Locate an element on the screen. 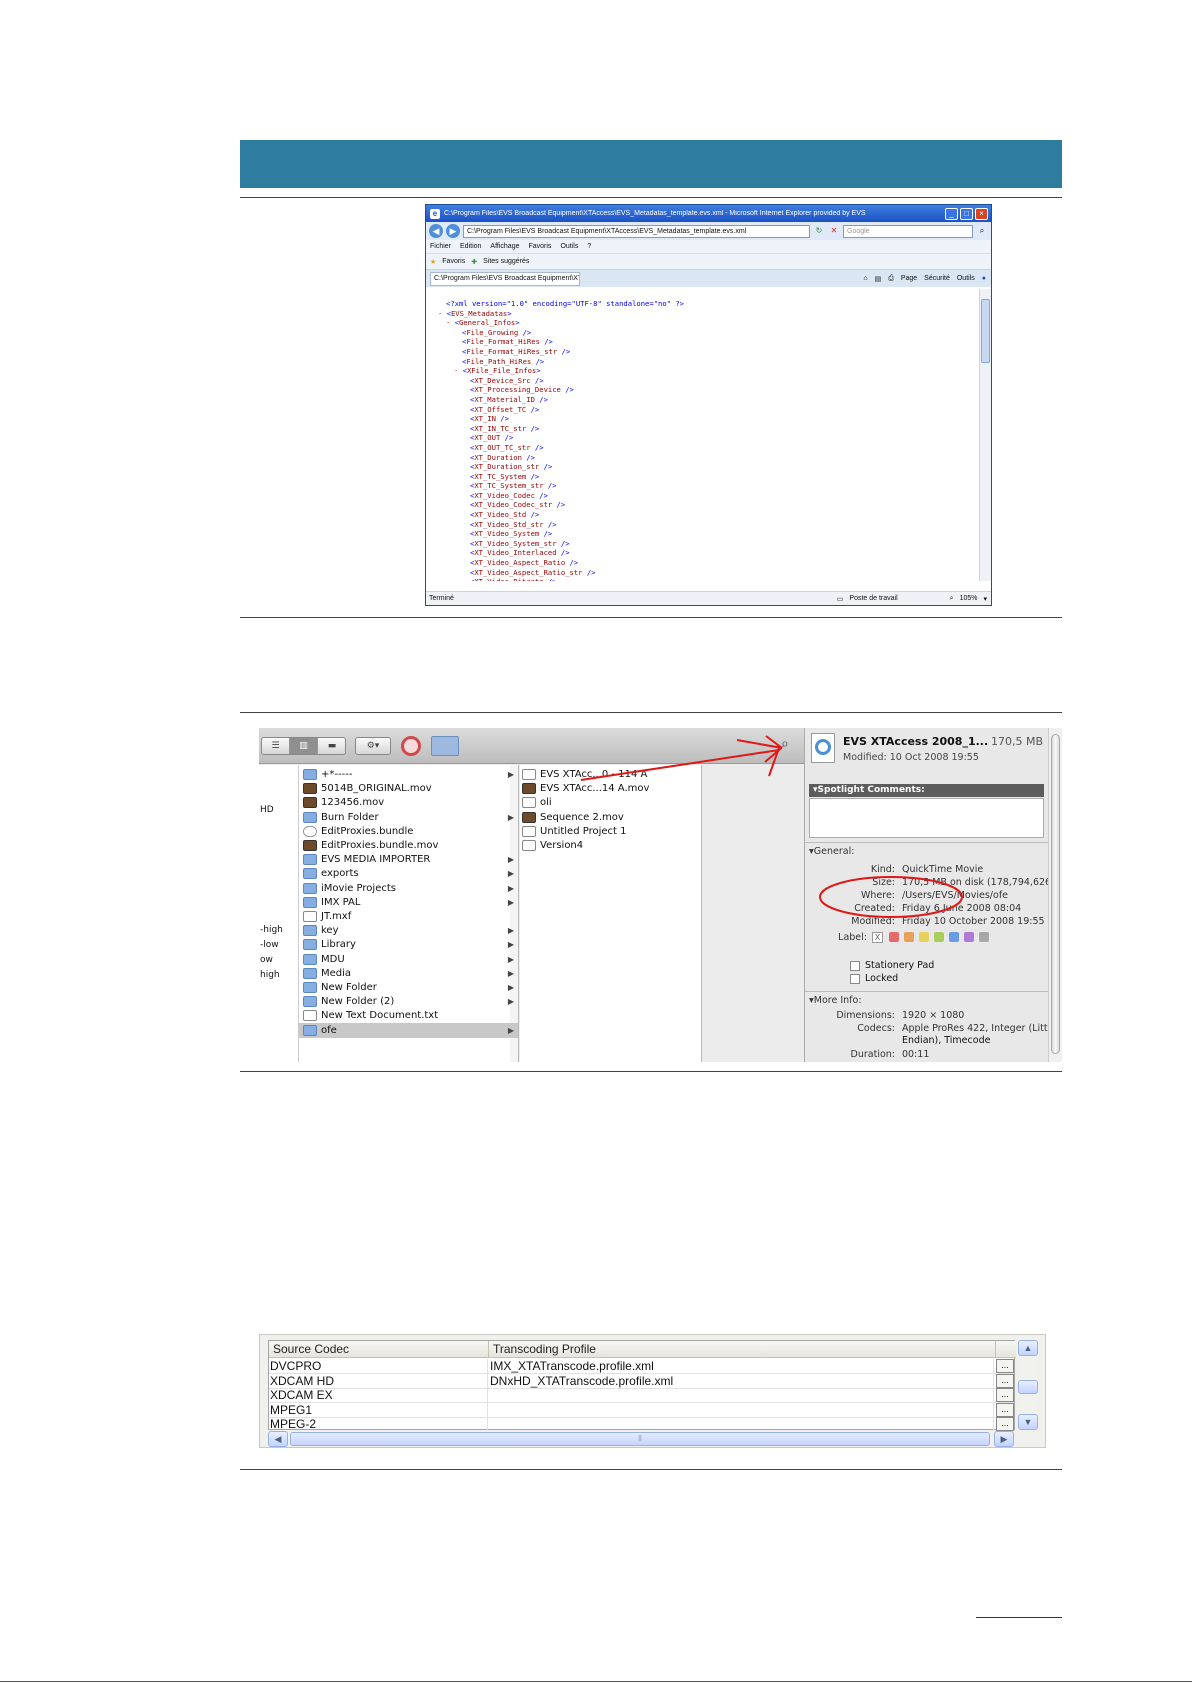  search-icon: ⌕ is located at coordinates (982, 231).